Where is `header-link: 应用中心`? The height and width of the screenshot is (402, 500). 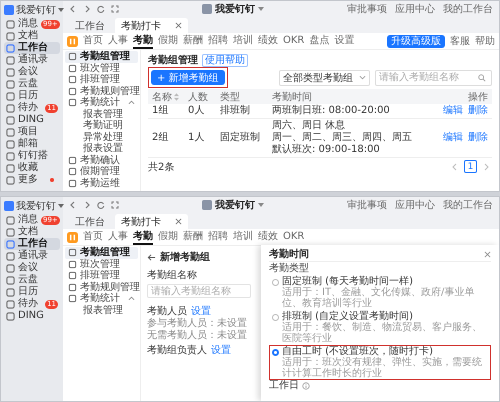
header-link: 应用中心 is located at coordinates (415, 9).